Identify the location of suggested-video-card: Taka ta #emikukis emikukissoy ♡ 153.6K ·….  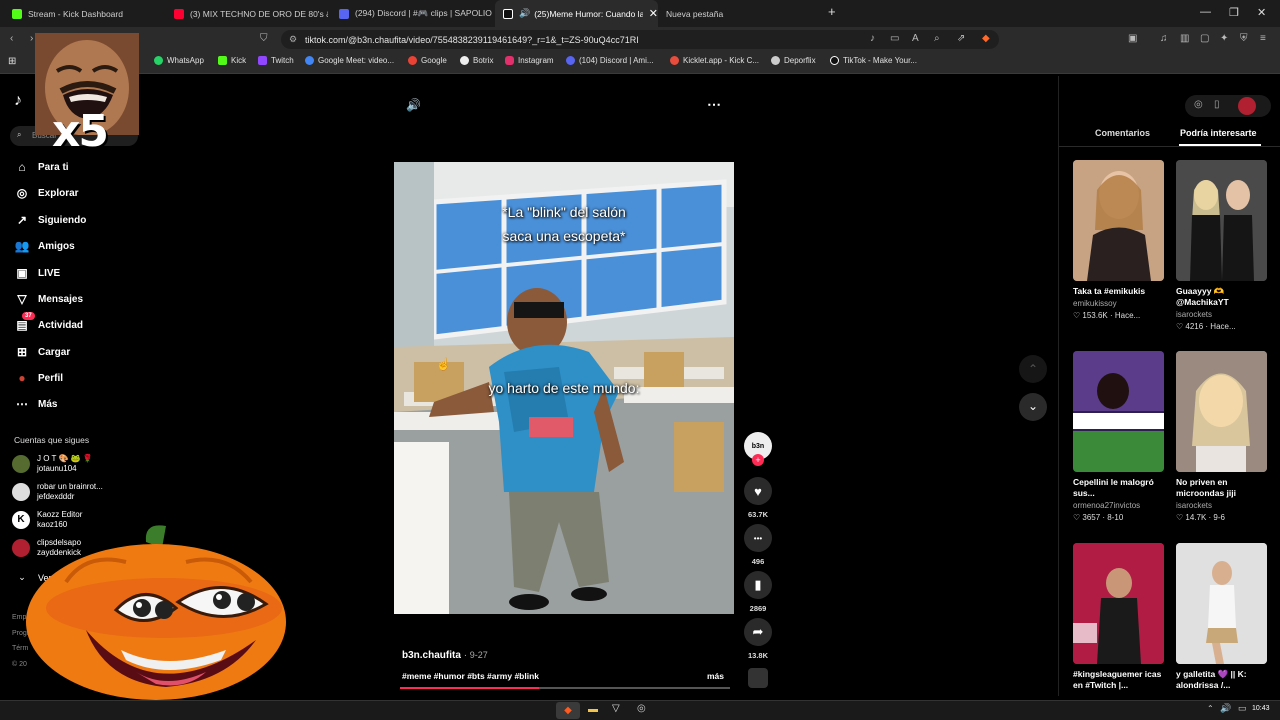
(1119, 240).